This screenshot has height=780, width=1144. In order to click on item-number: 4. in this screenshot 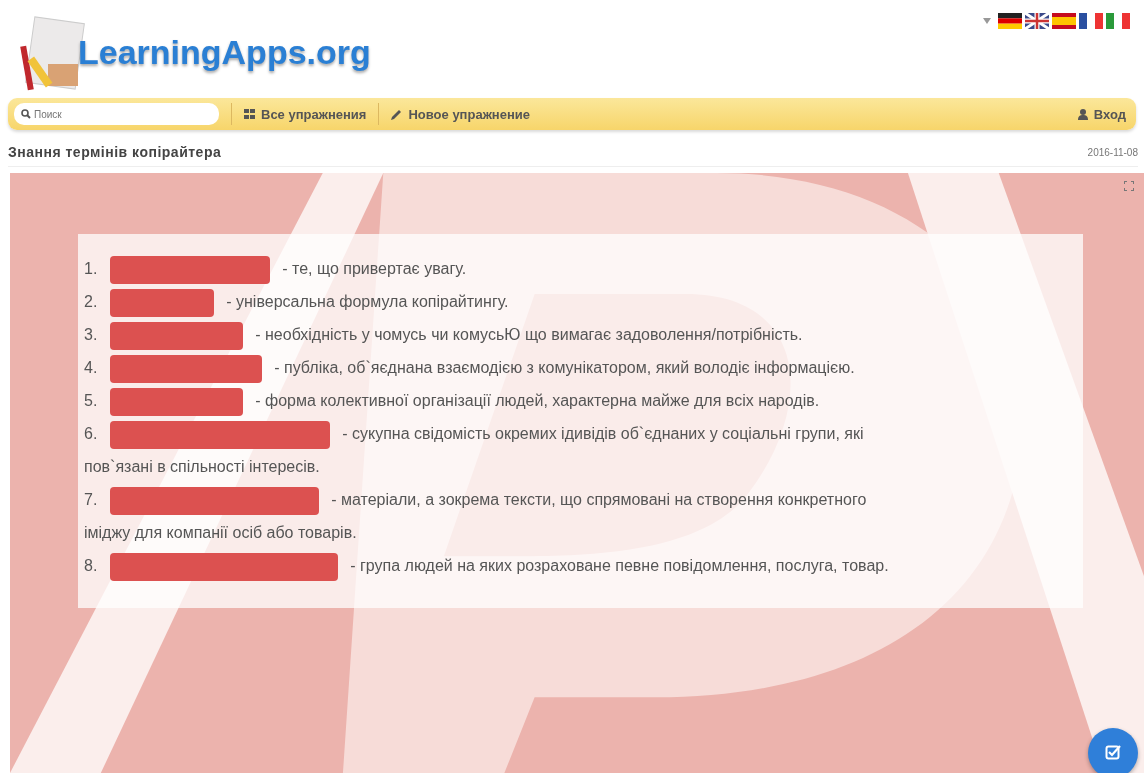, I will do `click(91, 367)`.